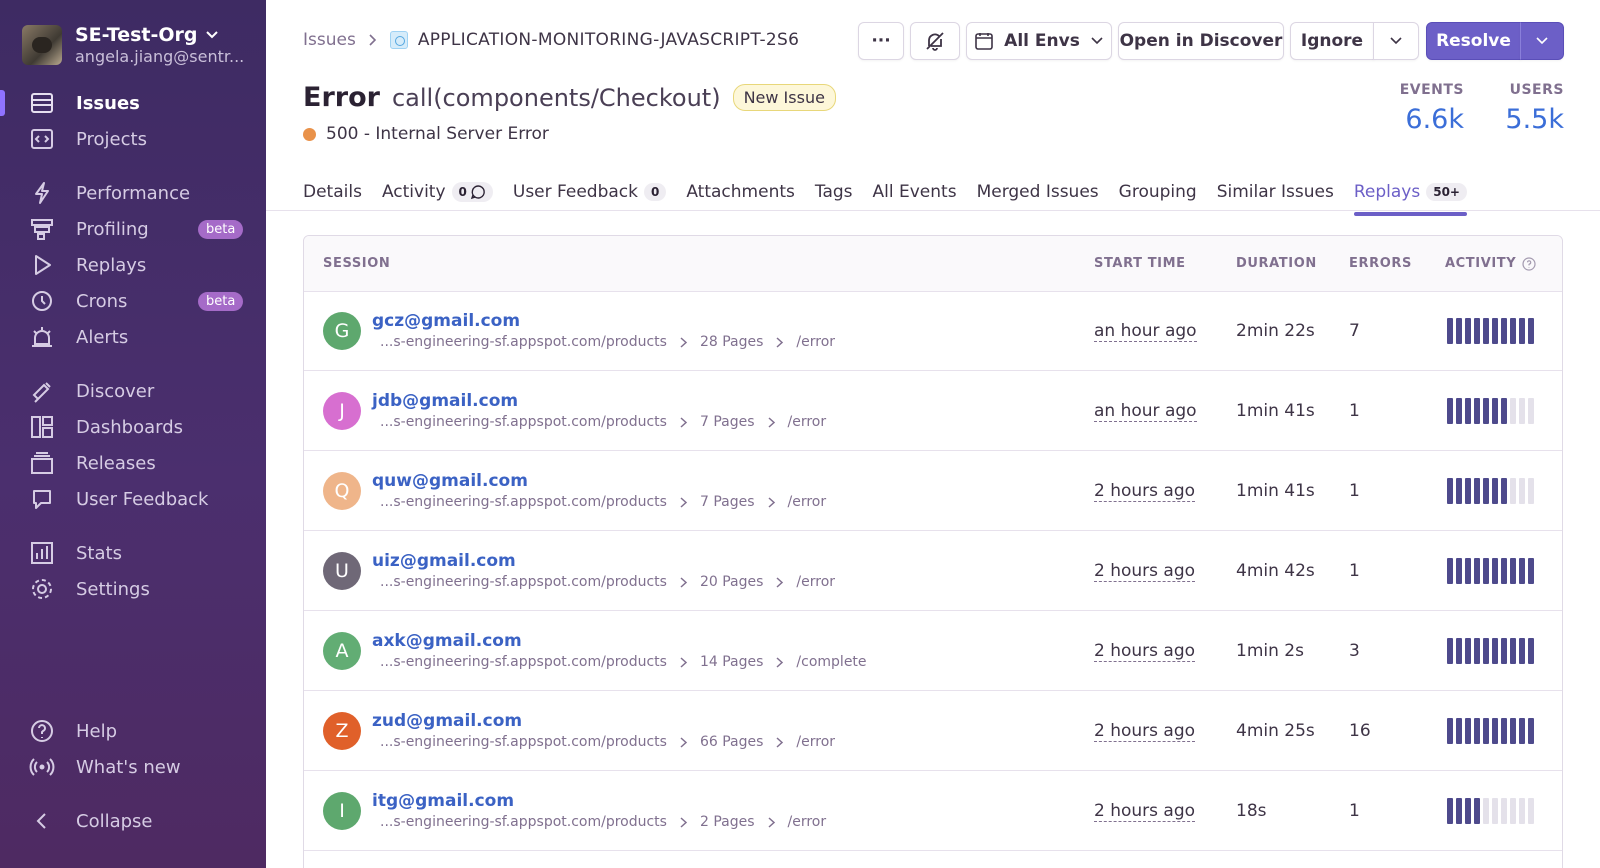 This screenshot has width=1600, height=868. Describe the element at coordinates (1529, 263) in the screenshot. I see `info-icon` at that location.